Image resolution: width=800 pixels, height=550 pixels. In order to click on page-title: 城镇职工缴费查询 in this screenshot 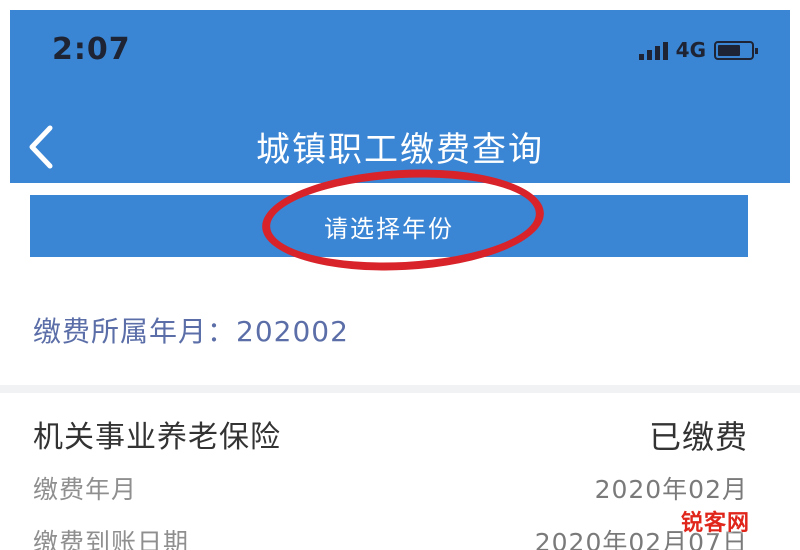, I will do `click(400, 150)`.